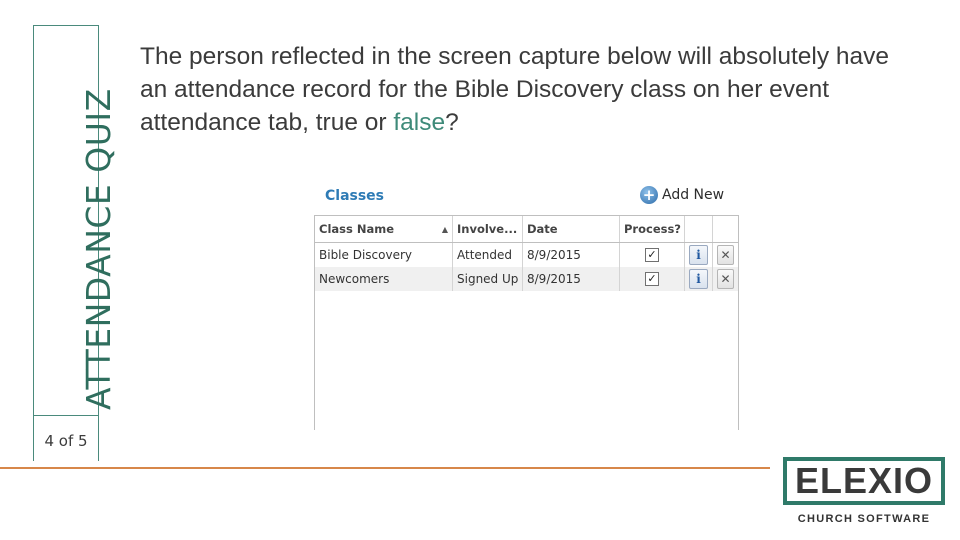 This screenshot has height=540, width=960. I want to click on column-label: Process?, so click(652, 229).